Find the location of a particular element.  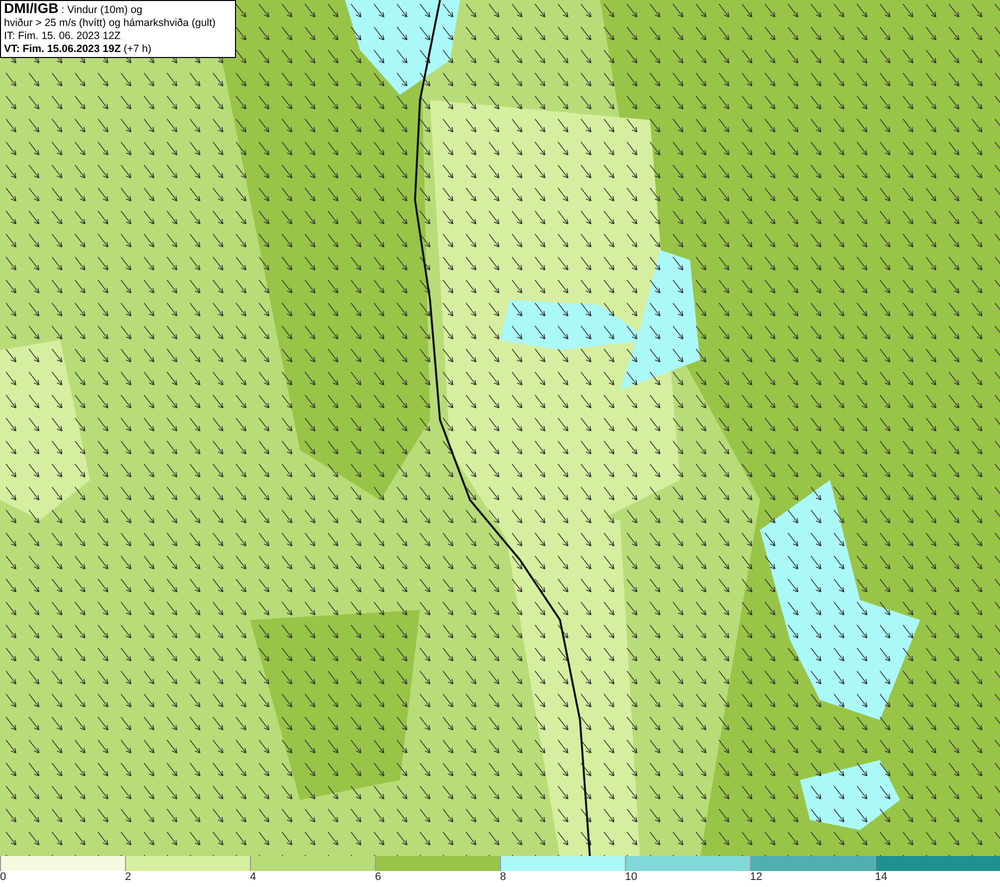

legend-tick-label: 12 is located at coordinates (756, 877).